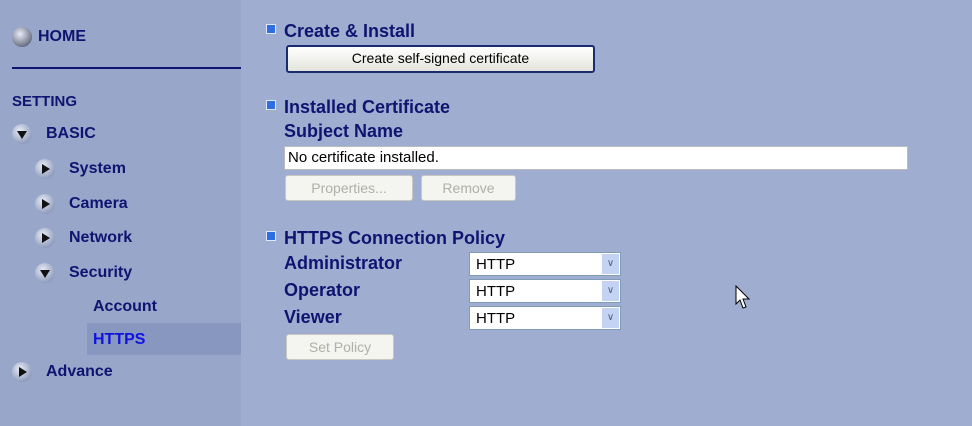 The height and width of the screenshot is (426, 972). What do you see at coordinates (79, 372) in the screenshot?
I see `advance-label: Advance` at bounding box center [79, 372].